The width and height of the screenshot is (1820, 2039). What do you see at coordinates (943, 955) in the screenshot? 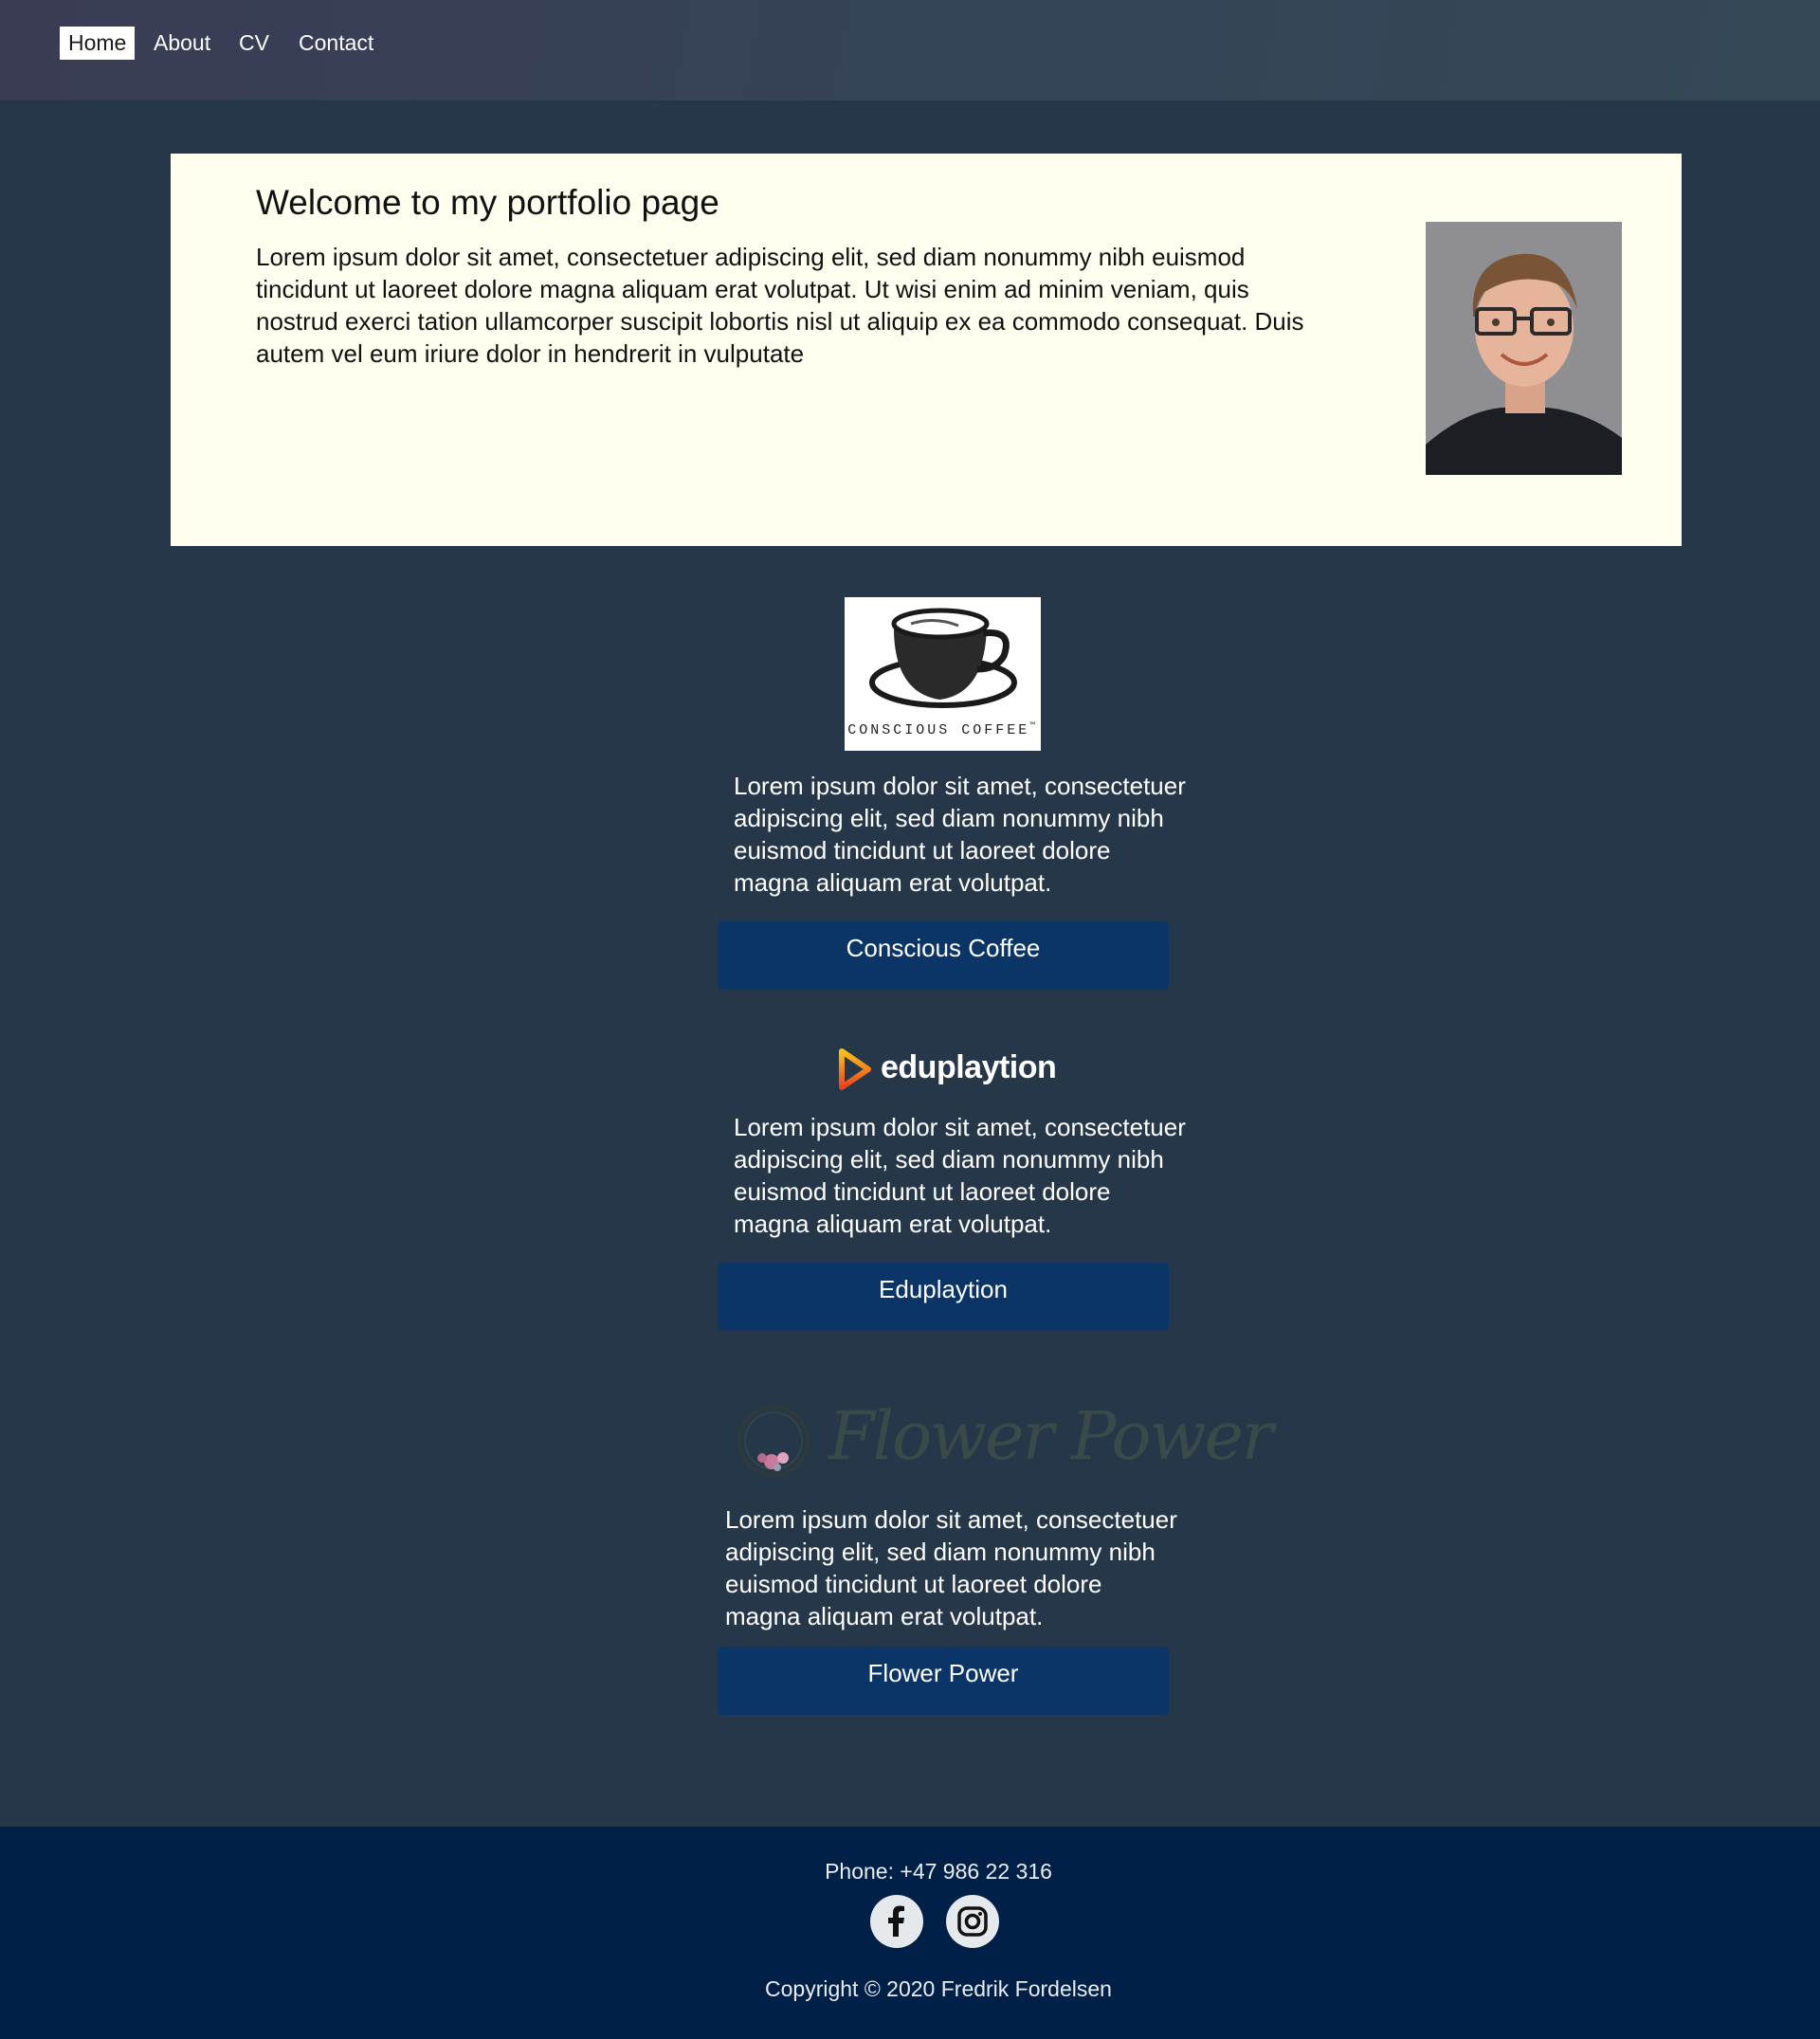
I see `conscious-coffee-button: Conscious Coffee` at bounding box center [943, 955].